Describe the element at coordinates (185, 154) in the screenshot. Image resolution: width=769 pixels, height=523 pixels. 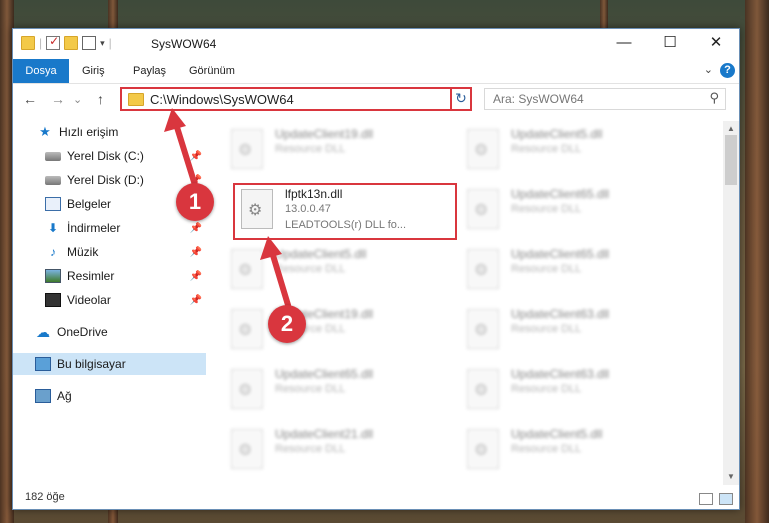
I see `arrow-1-line` at that location.